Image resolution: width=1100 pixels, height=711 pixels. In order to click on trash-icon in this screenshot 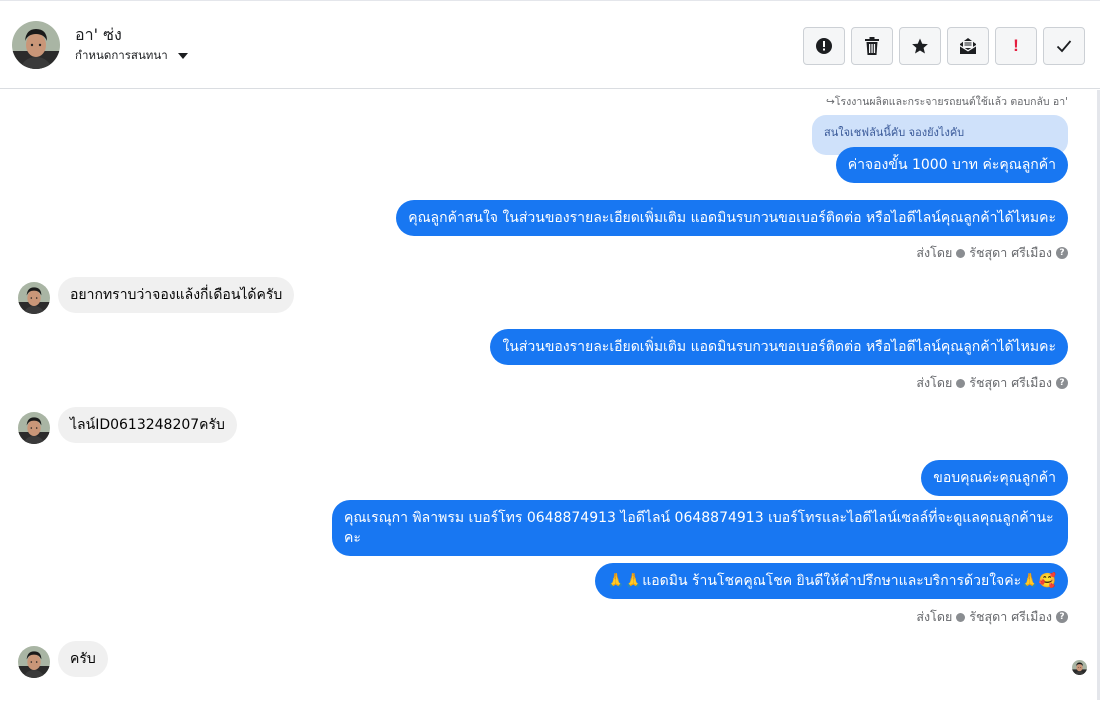, I will do `click(872, 46)`.